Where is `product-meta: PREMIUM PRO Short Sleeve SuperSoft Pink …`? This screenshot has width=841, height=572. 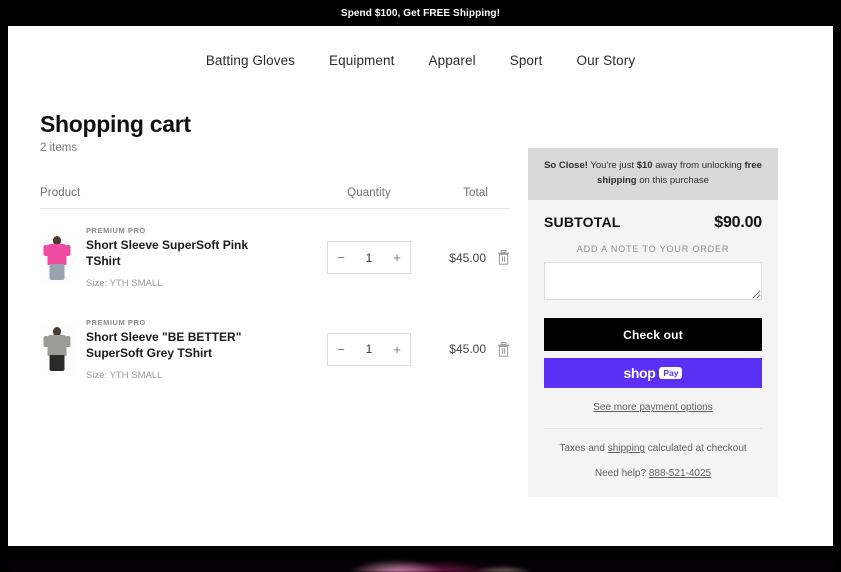 product-meta: PREMIUM PRO Short Sleeve SuperSoft Pink … is located at coordinates (181, 257).